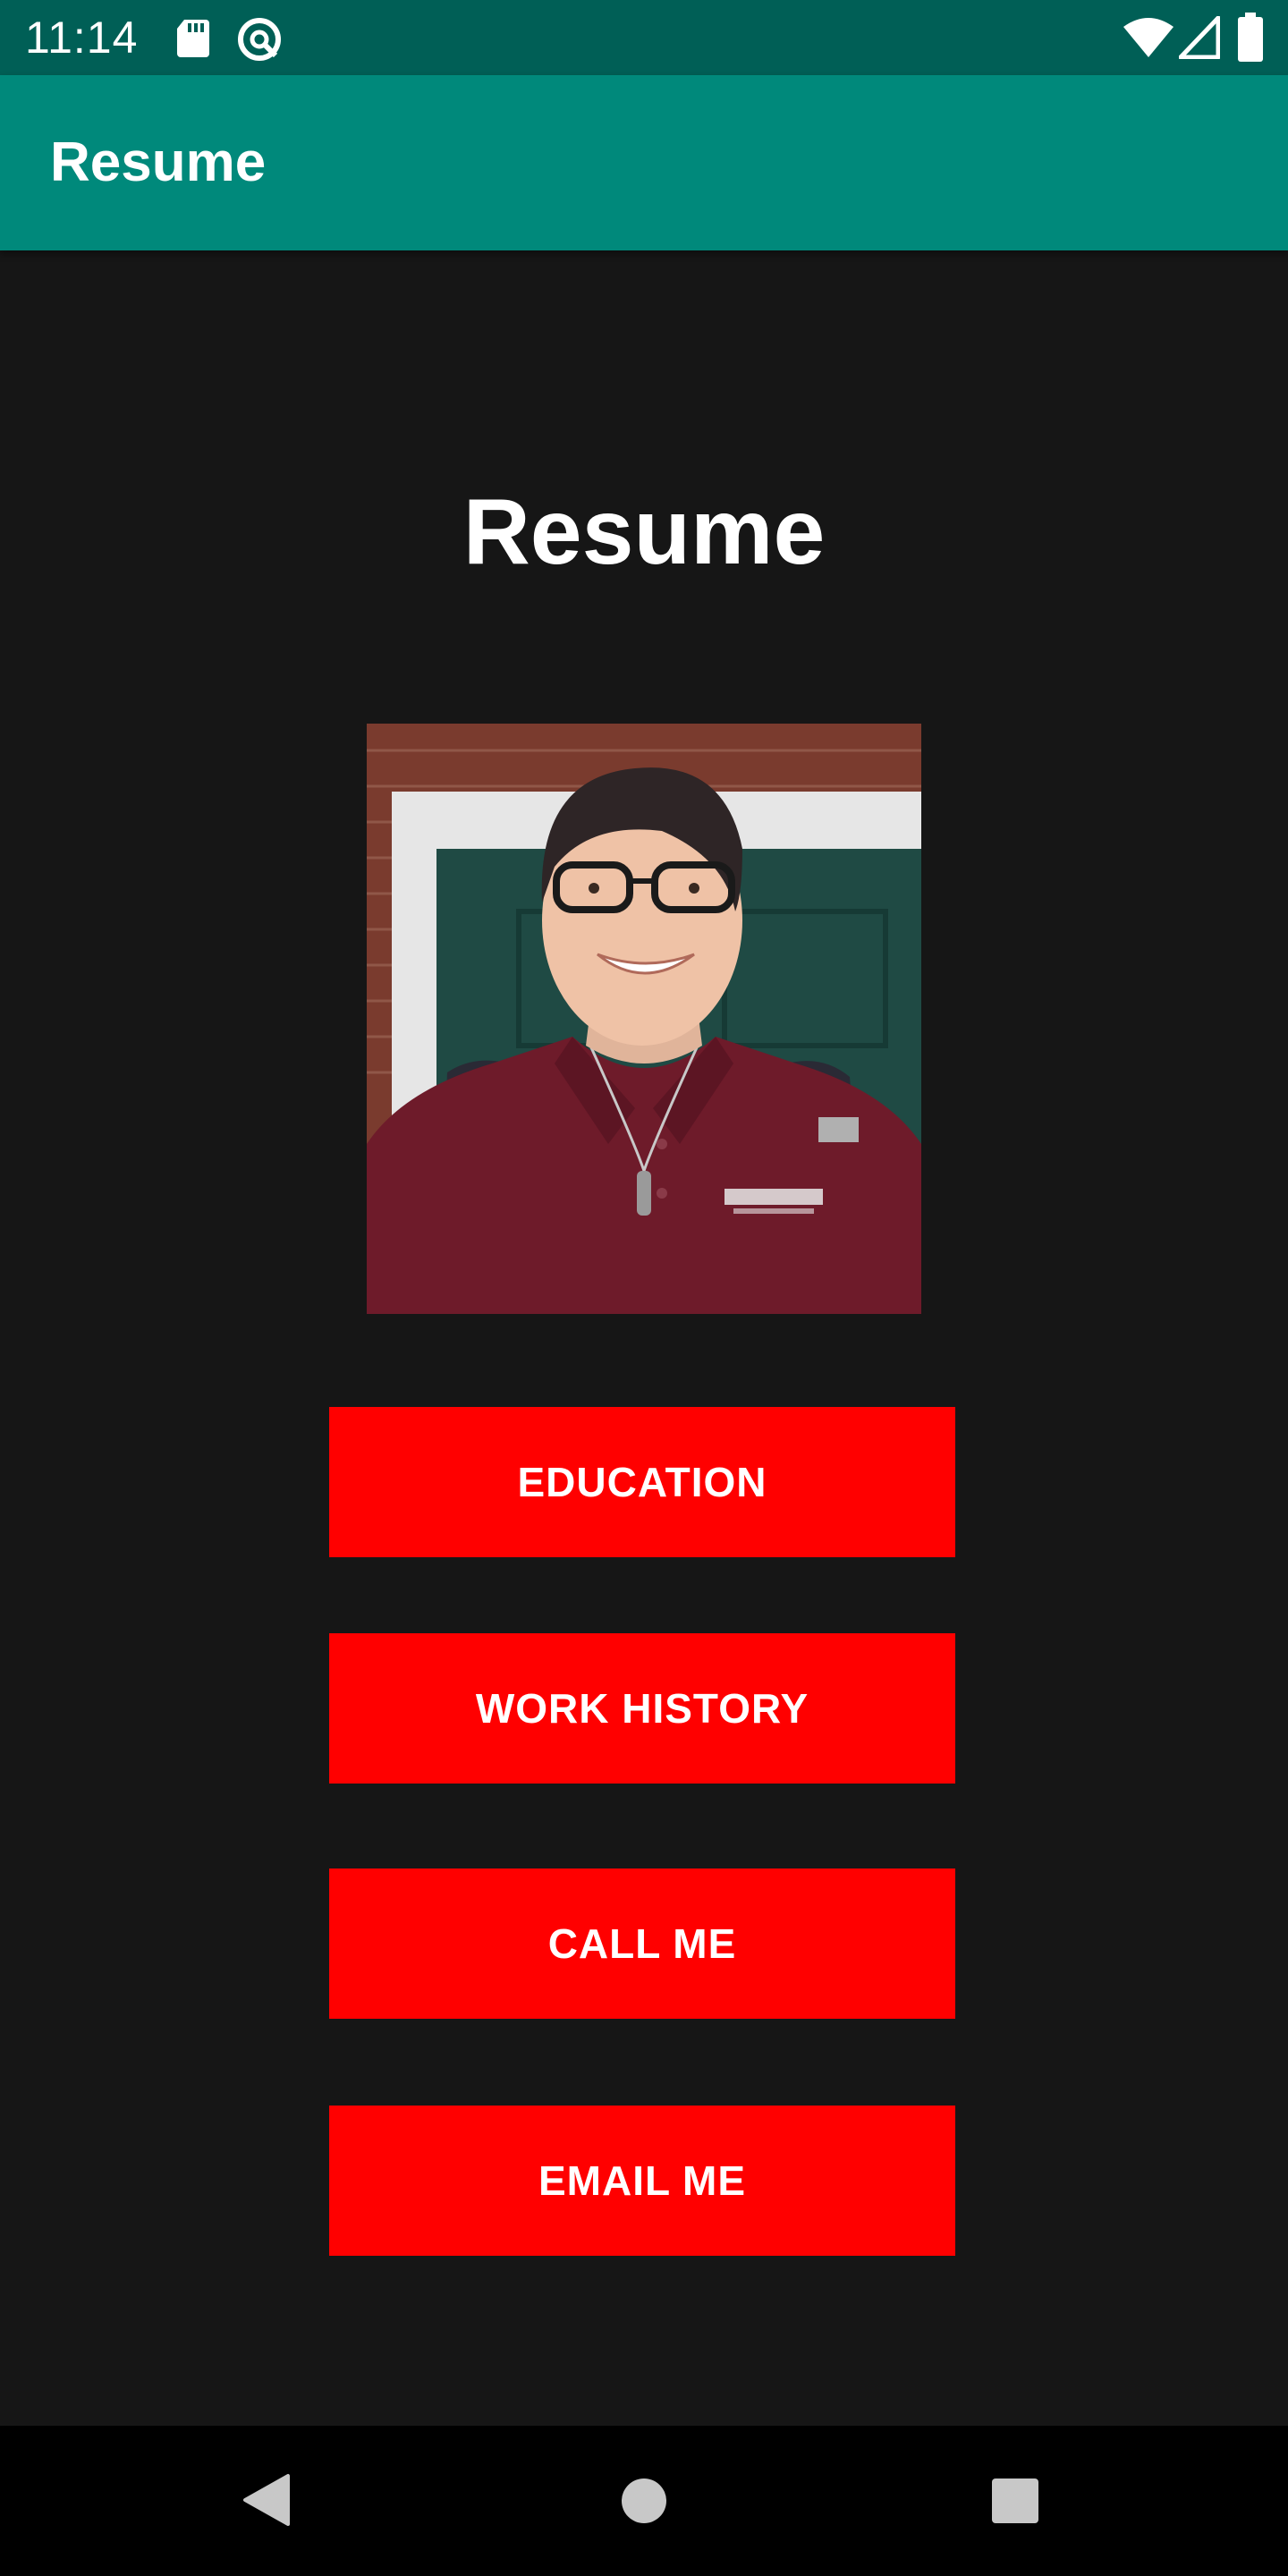 Image resolution: width=1288 pixels, height=2576 pixels. I want to click on wifi-icon, so click(1148, 37).